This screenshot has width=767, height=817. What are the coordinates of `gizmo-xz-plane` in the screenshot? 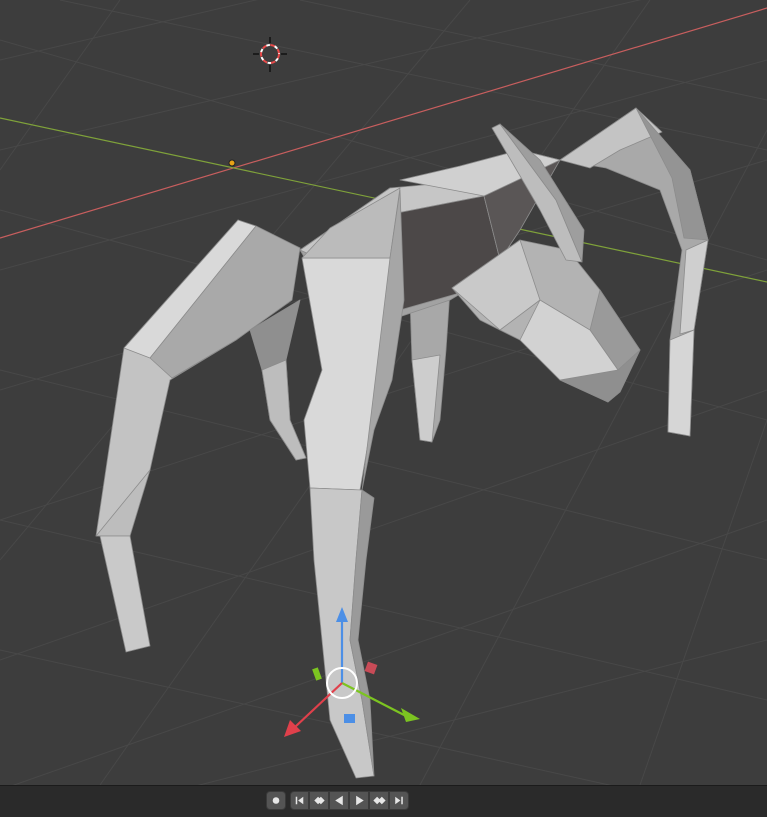 It's located at (349, 718).